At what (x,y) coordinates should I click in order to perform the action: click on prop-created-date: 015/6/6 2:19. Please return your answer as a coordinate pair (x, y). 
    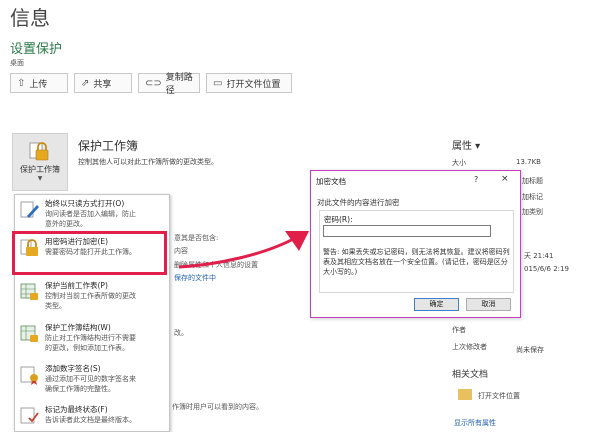
    Looking at the image, I should click on (546, 269).